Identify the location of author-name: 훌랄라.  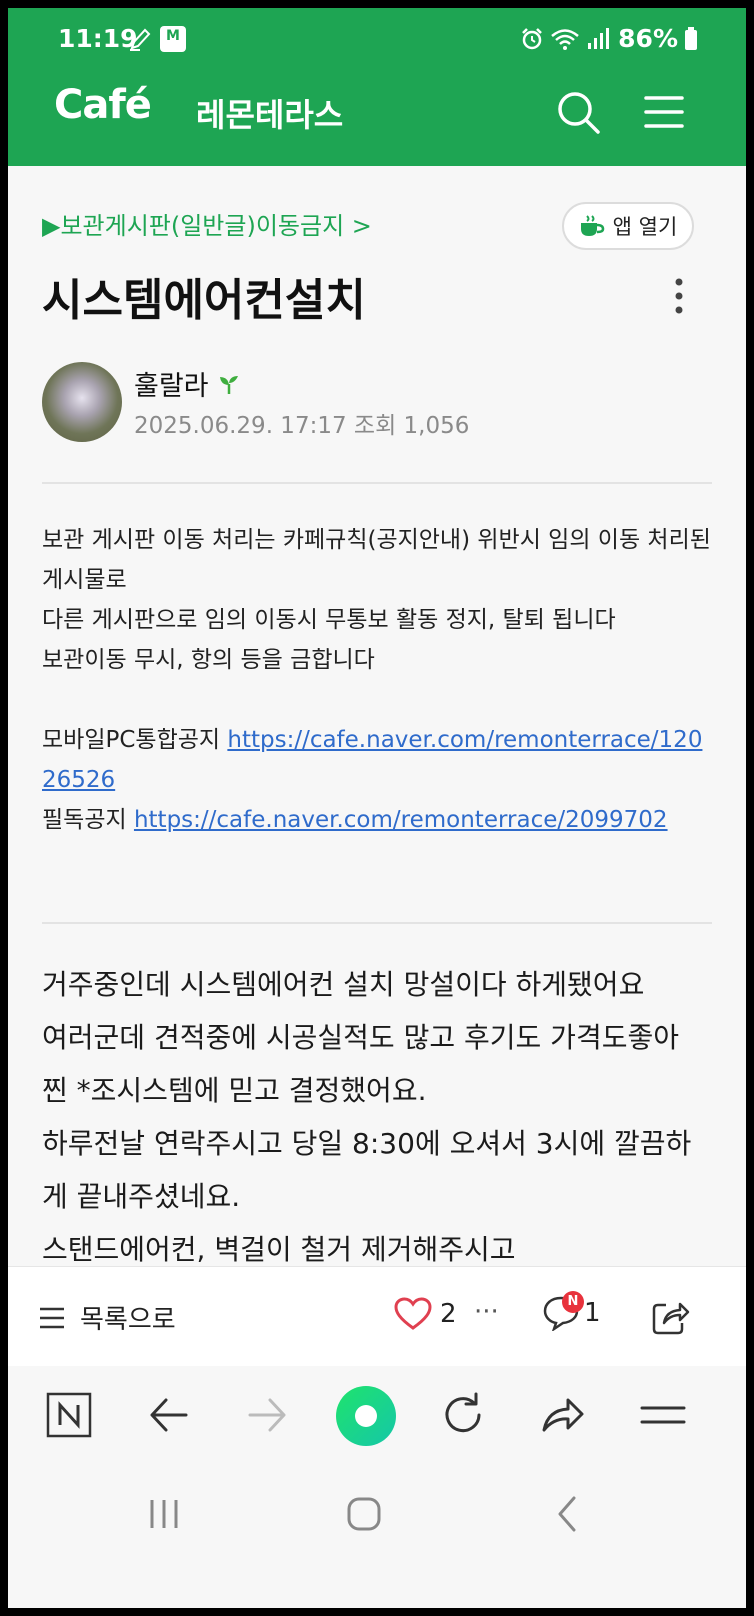
(171, 383).